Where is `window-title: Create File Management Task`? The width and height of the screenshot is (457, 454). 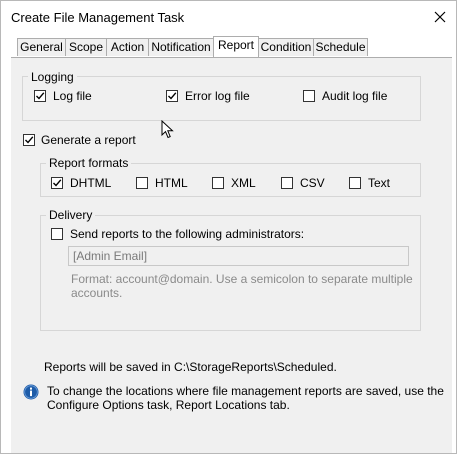 window-title: Create File Management Task is located at coordinates (98, 17).